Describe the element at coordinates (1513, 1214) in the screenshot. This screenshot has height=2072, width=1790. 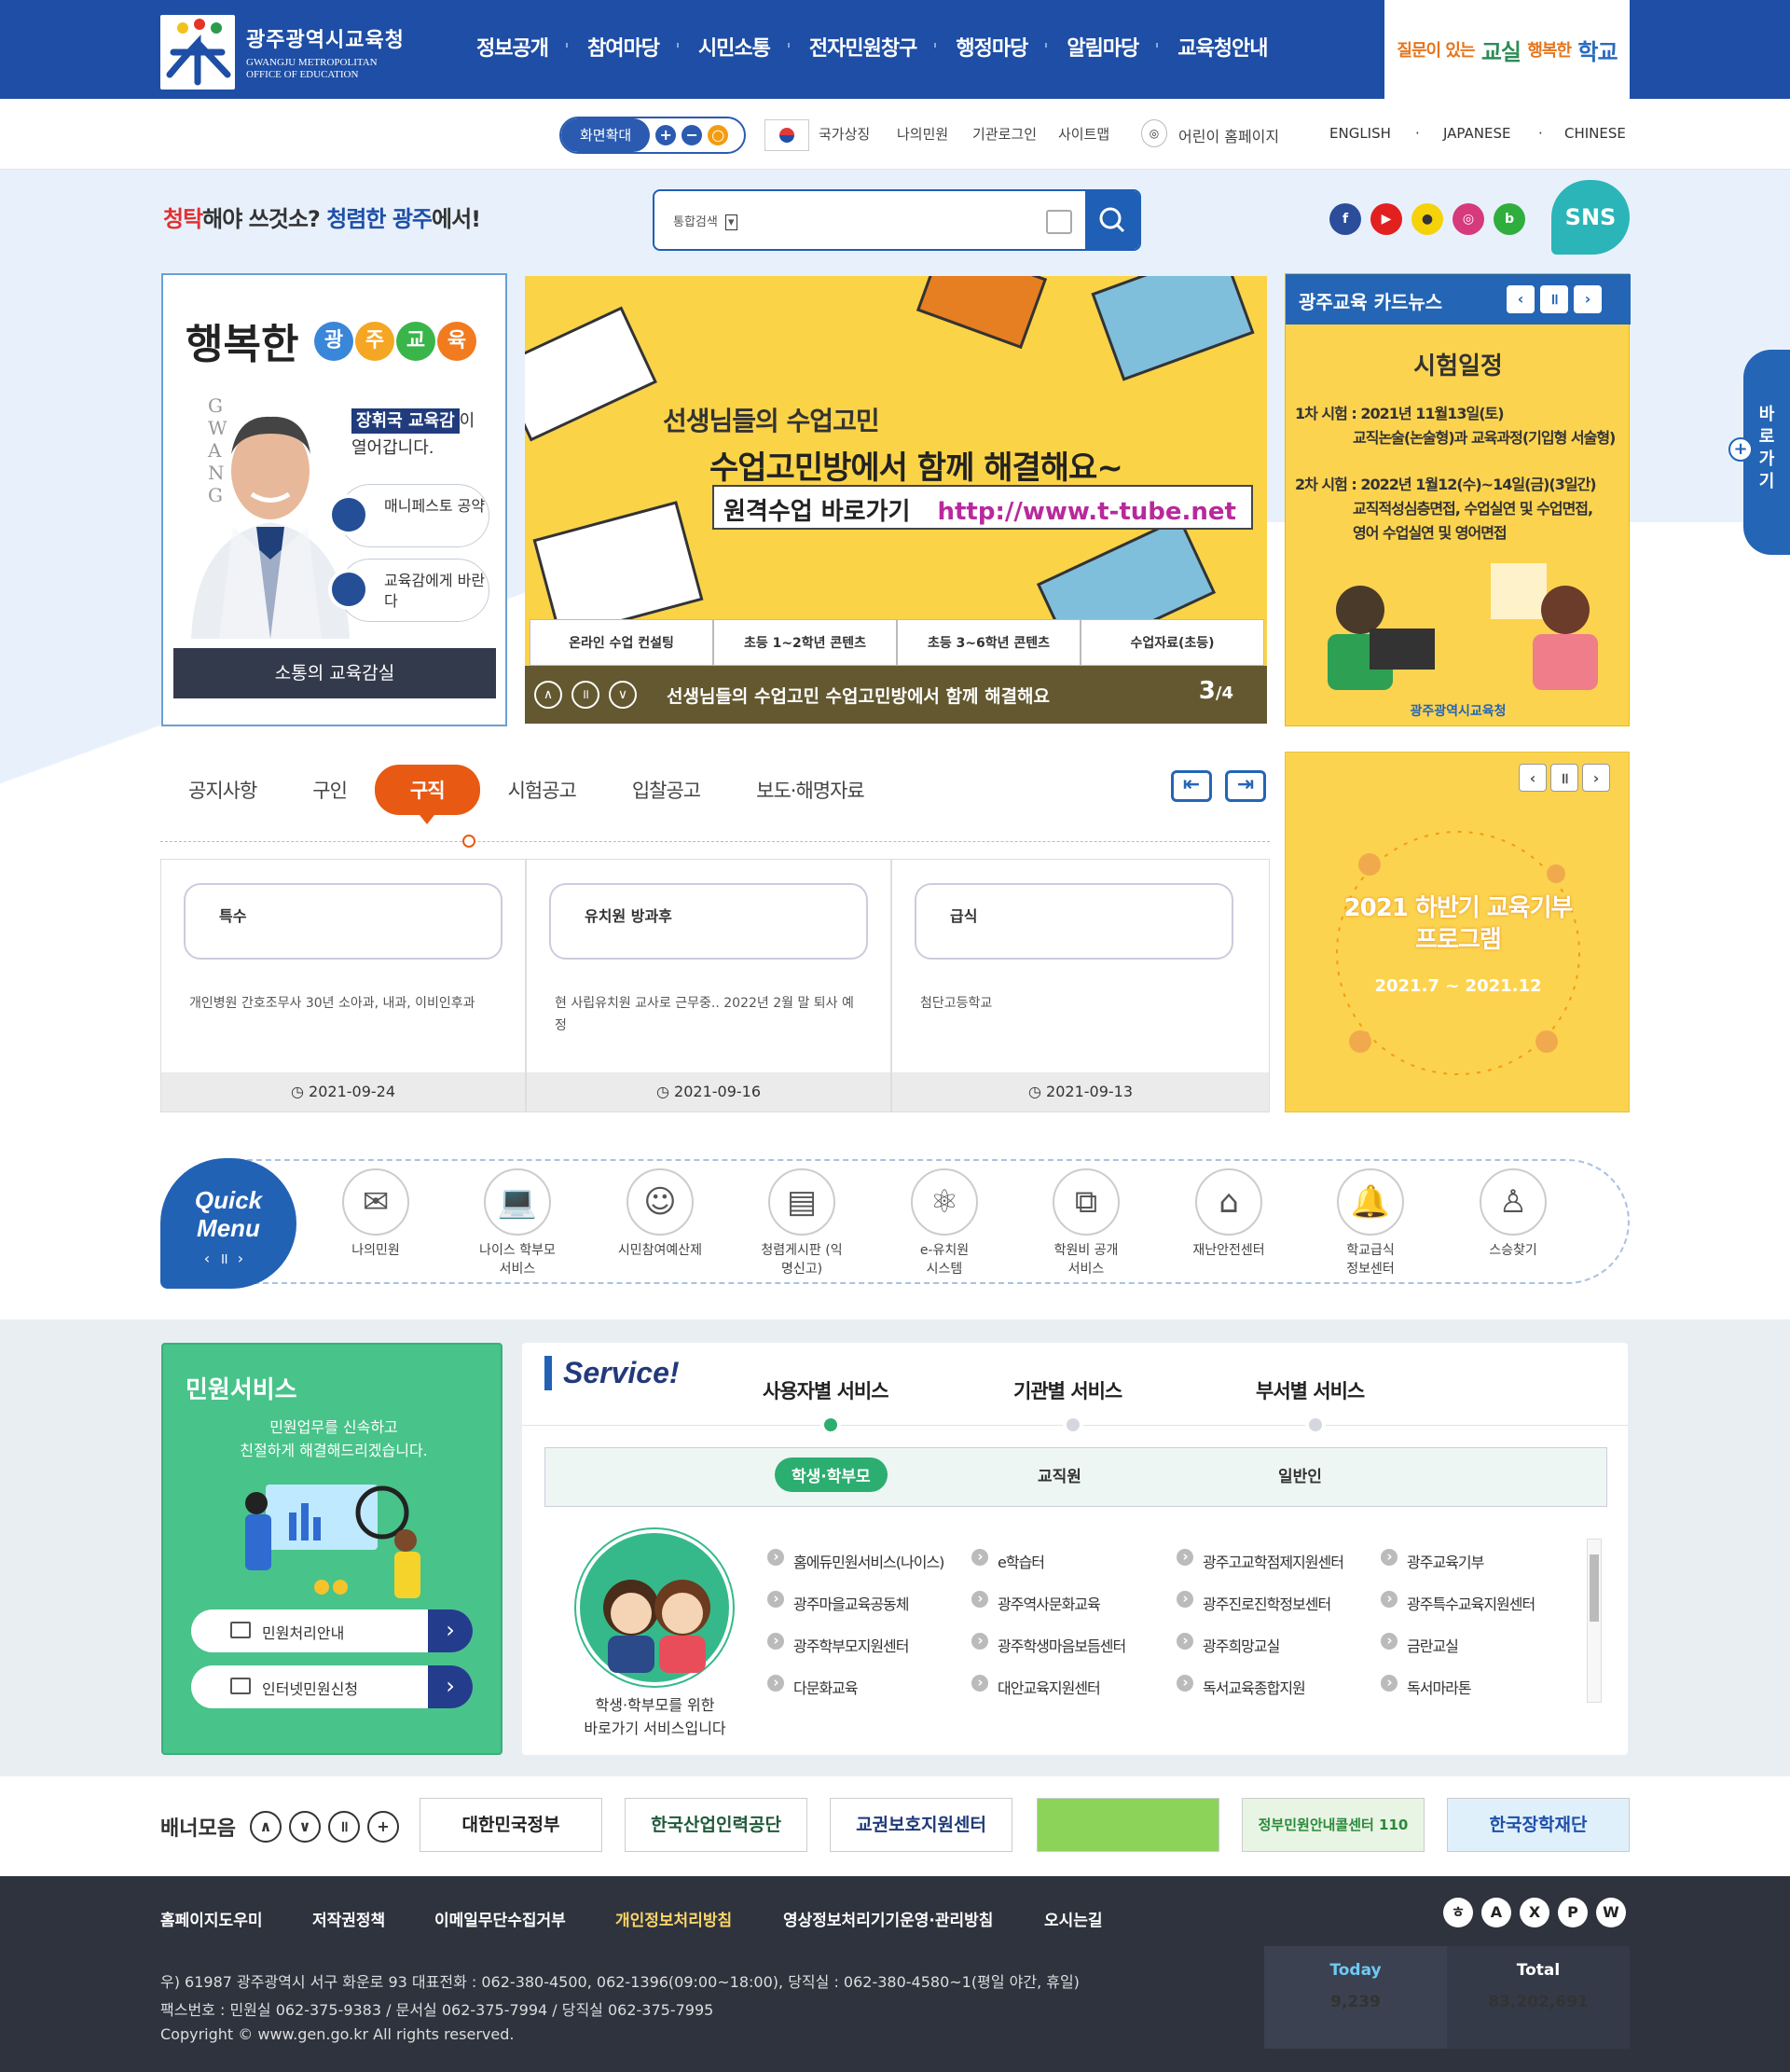
I see `quick-item: ♙ 스승찾기` at that location.